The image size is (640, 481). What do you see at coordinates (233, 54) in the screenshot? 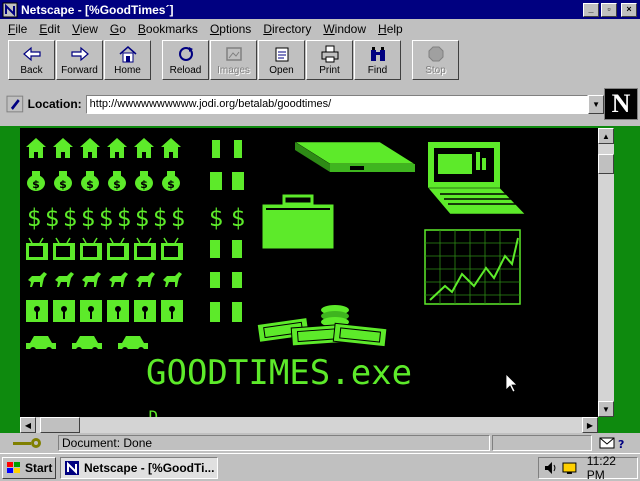
I see `images-icon` at bounding box center [233, 54].